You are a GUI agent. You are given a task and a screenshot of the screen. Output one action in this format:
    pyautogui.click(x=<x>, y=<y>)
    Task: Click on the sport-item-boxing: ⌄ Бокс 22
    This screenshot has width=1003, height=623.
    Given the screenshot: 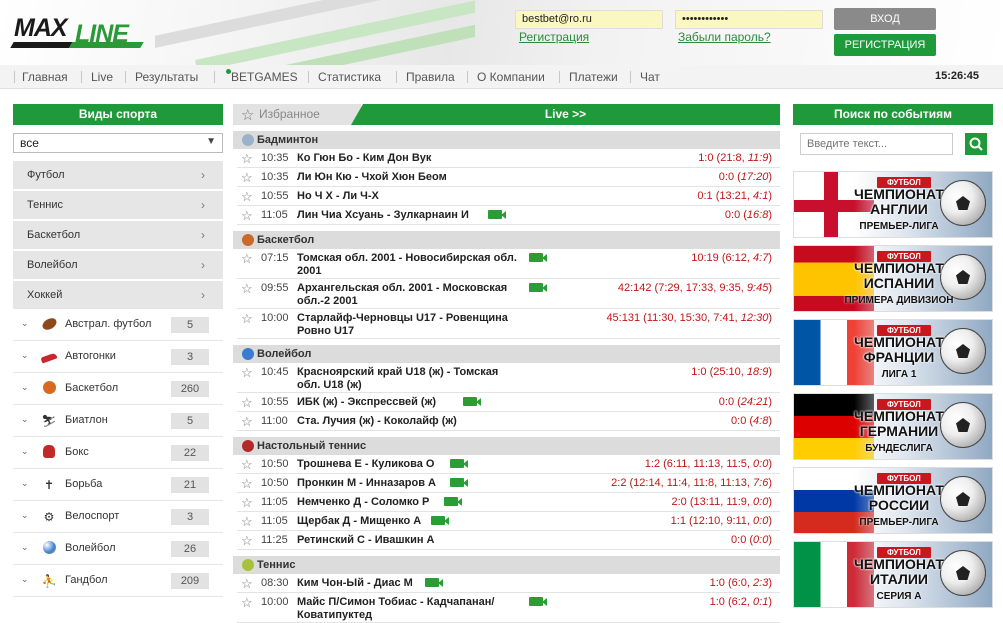 What is the action you would take?
    pyautogui.click(x=118, y=453)
    